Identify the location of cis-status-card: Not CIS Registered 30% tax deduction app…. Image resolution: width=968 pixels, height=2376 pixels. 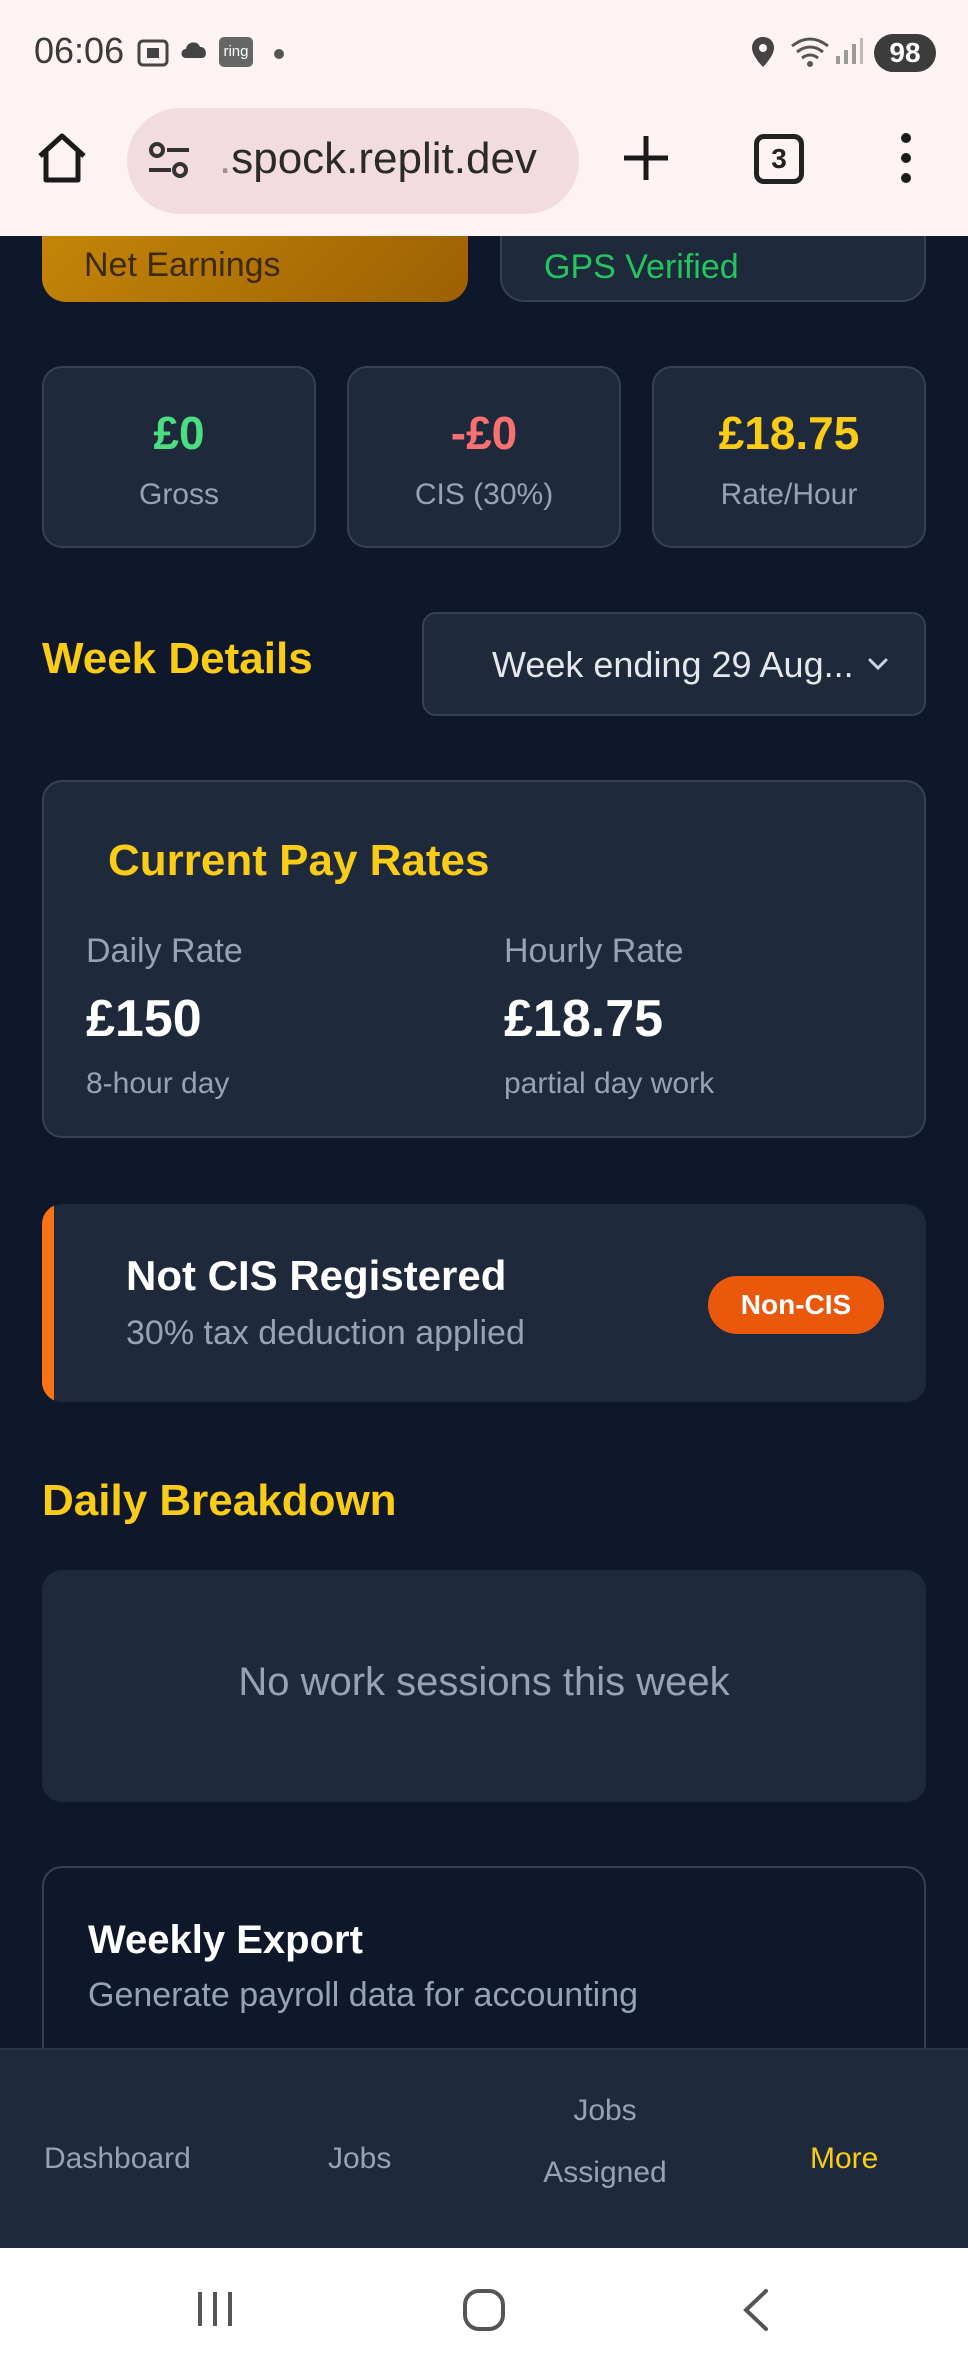
(484, 1303).